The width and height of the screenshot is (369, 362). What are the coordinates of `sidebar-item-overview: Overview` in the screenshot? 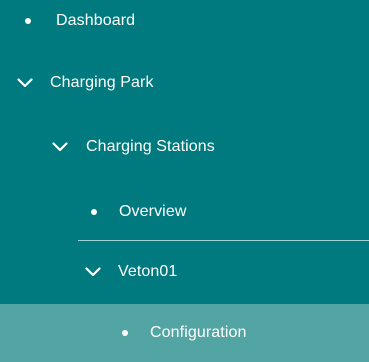 It's located at (184, 212).